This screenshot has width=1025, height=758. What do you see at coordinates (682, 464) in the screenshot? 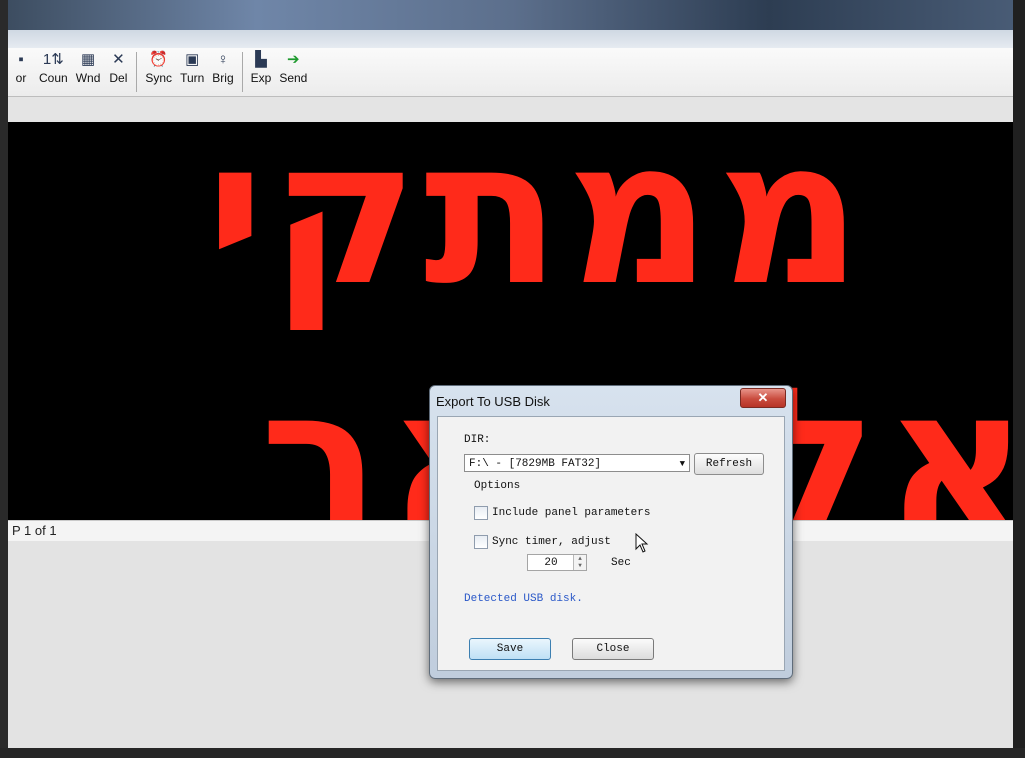
I see `chevron-down-icon: ▼` at bounding box center [682, 464].